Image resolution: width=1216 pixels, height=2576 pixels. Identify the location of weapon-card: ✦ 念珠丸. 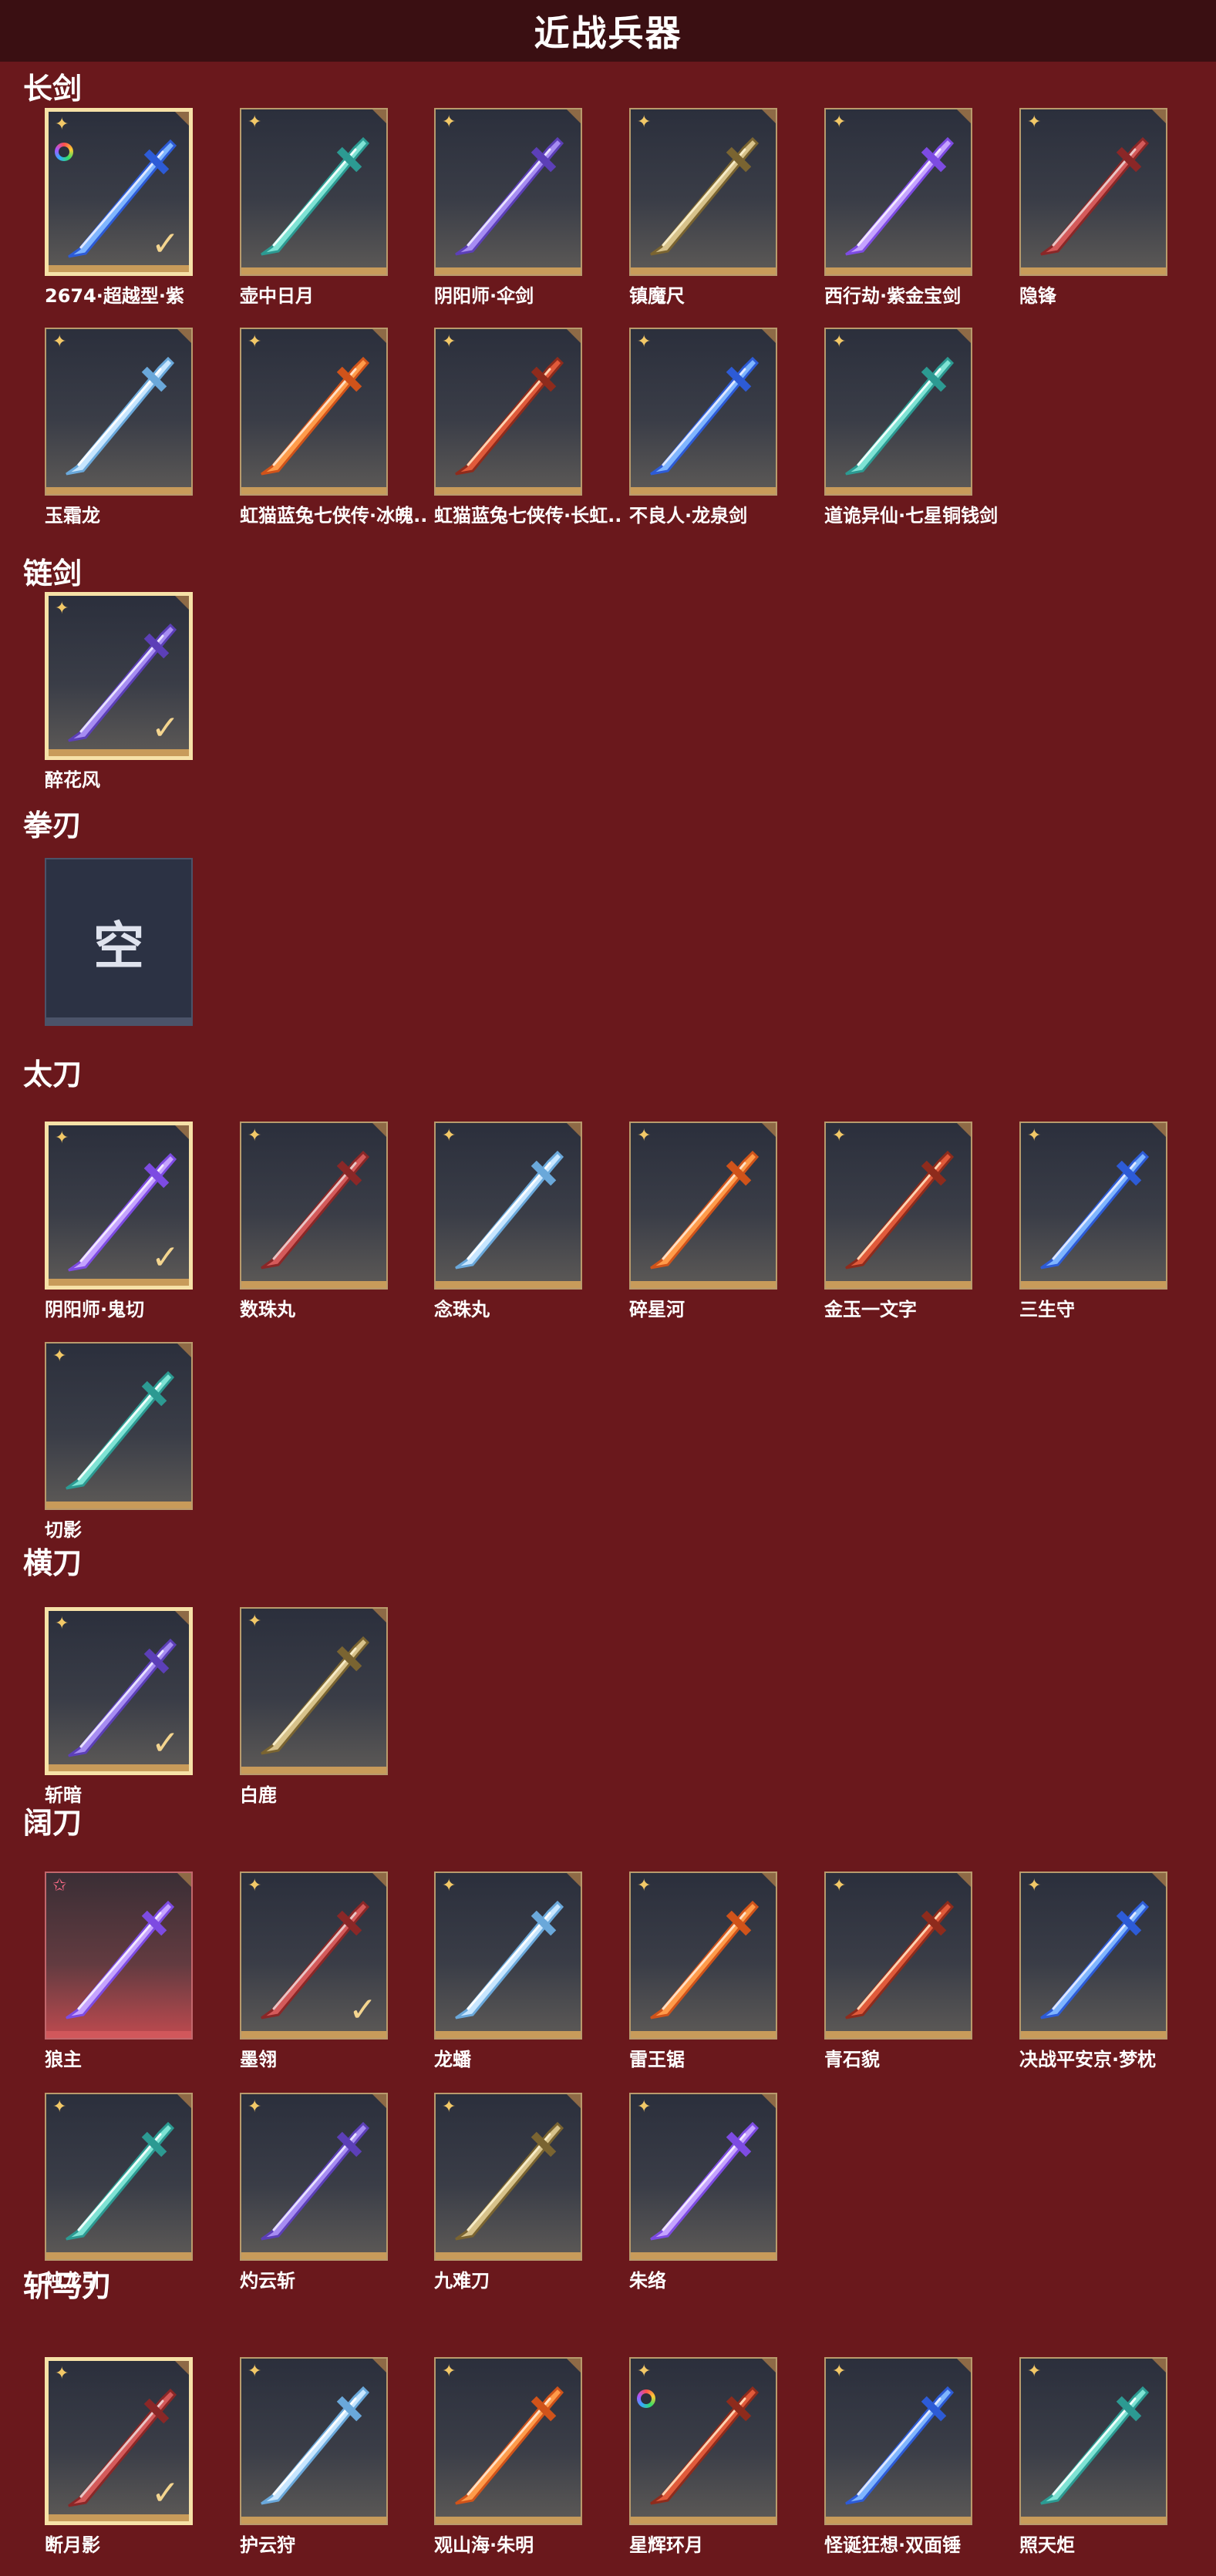
(508, 1221).